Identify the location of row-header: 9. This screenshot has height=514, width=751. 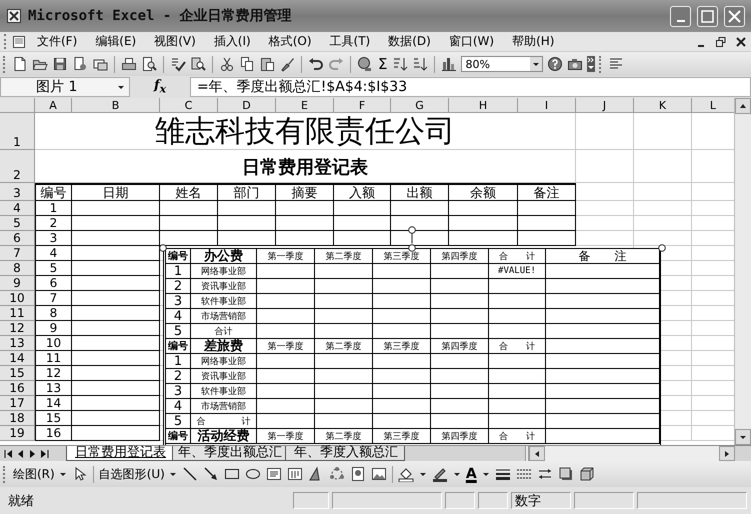
(17, 283).